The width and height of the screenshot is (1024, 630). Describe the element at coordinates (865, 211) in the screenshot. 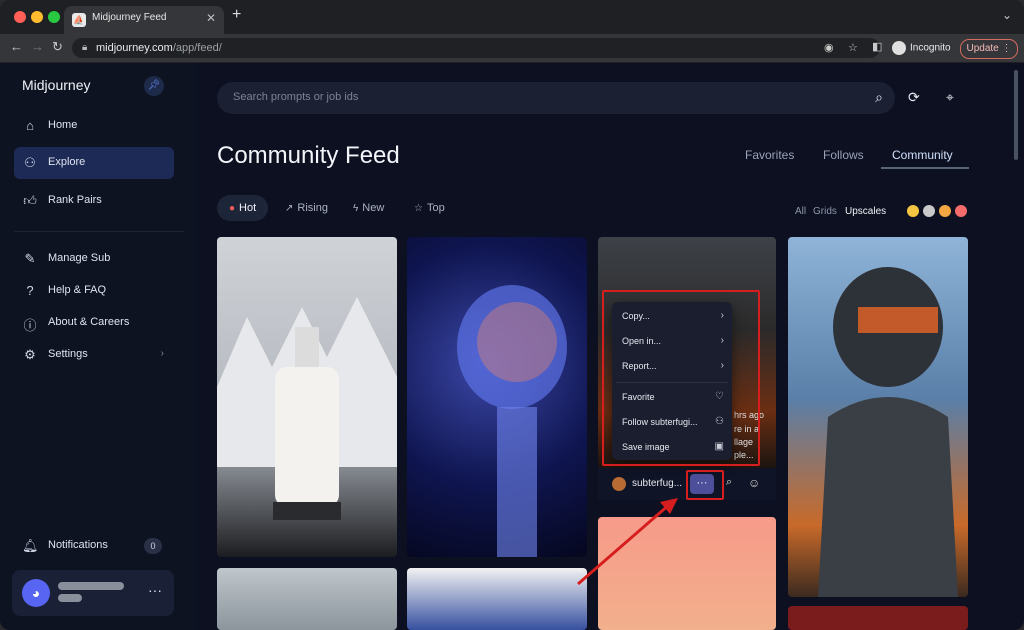

I see `filter-upscales: Upscales` at that location.